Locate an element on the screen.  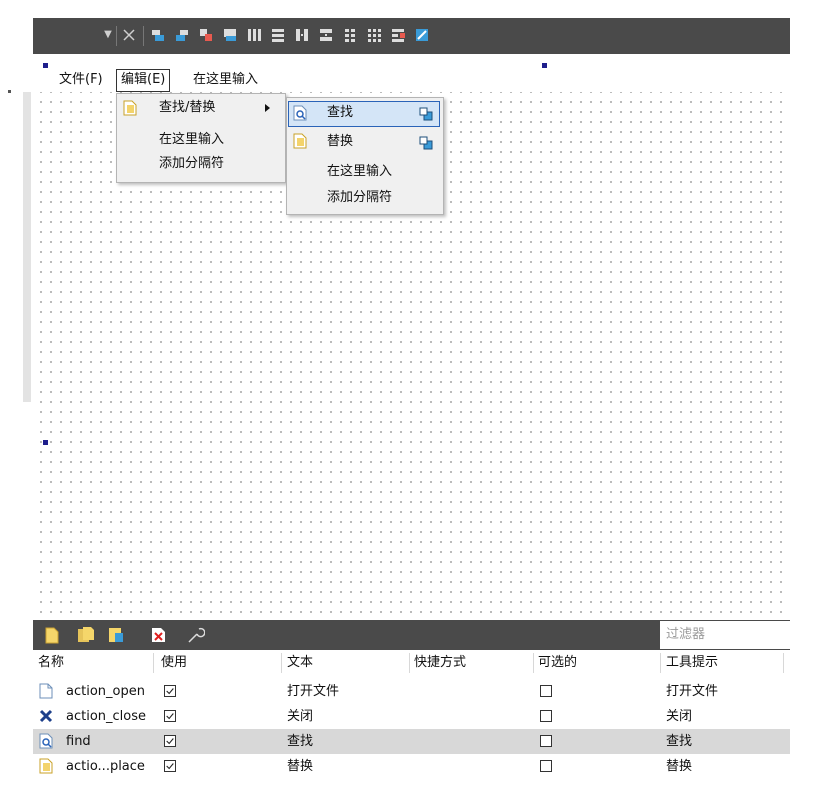
action-name: find is located at coordinates (78, 741).